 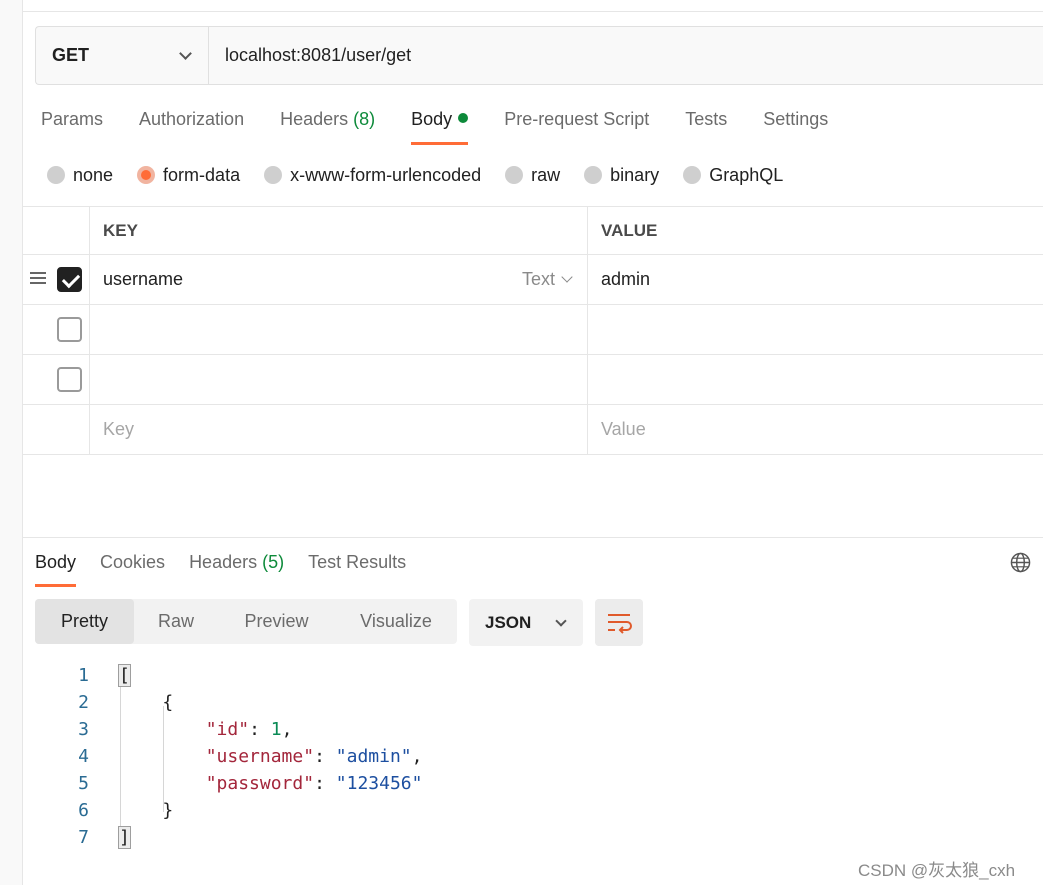 What do you see at coordinates (373, 756) in the screenshot?
I see `json-value: "admin"` at bounding box center [373, 756].